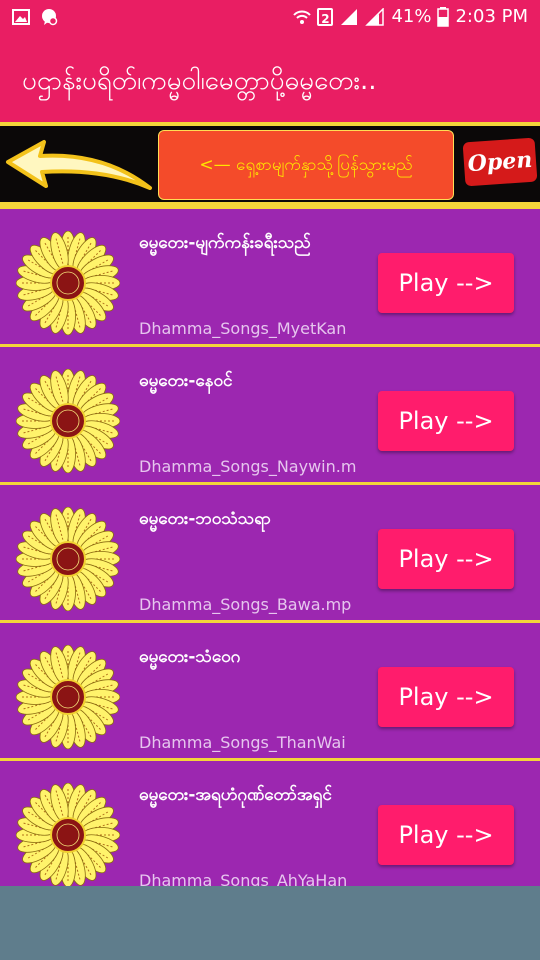 This screenshot has height=960, width=540. Describe the element at coordinates (245, 604) in the screenshot. I see `song-filename: Dhamma_Songs_Bawa.mp` at that location.